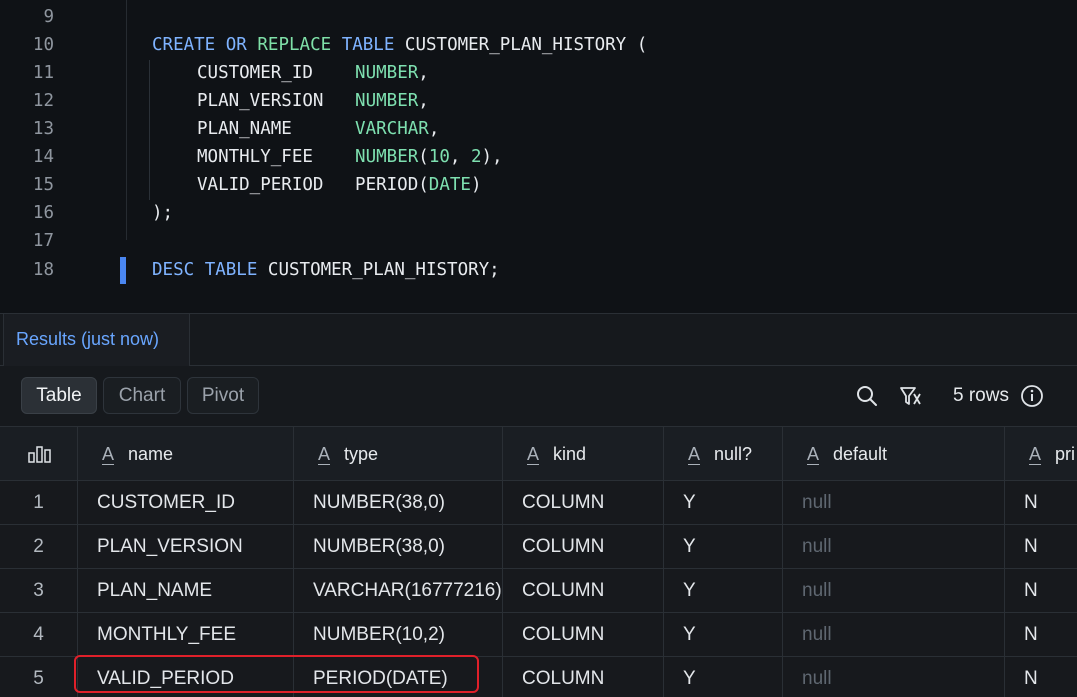  What do you see at coordinates (1032, 396) in the screenshot?
I see `info-icon` at bounding box center [1032, 396].